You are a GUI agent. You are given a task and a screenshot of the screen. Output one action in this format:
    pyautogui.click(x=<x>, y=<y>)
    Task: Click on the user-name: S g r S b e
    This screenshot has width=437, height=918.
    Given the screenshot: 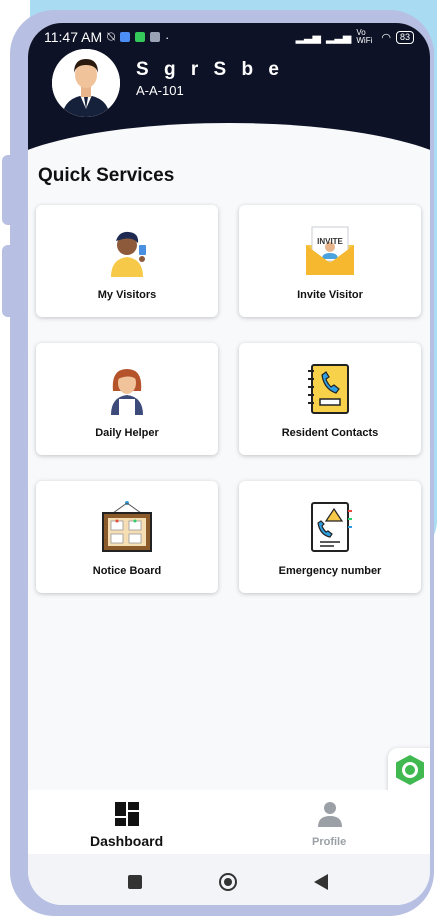 What is the action you would take?
    pyautogui.click(x=210, y=69)
    